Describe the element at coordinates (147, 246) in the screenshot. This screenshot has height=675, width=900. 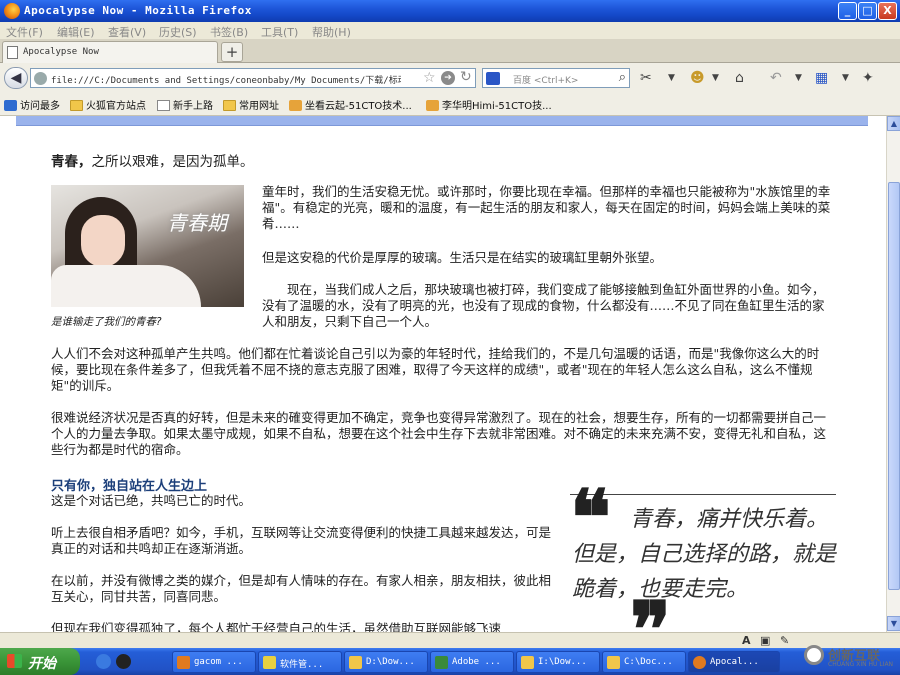
I see `article-photo: 青春期` at that location.